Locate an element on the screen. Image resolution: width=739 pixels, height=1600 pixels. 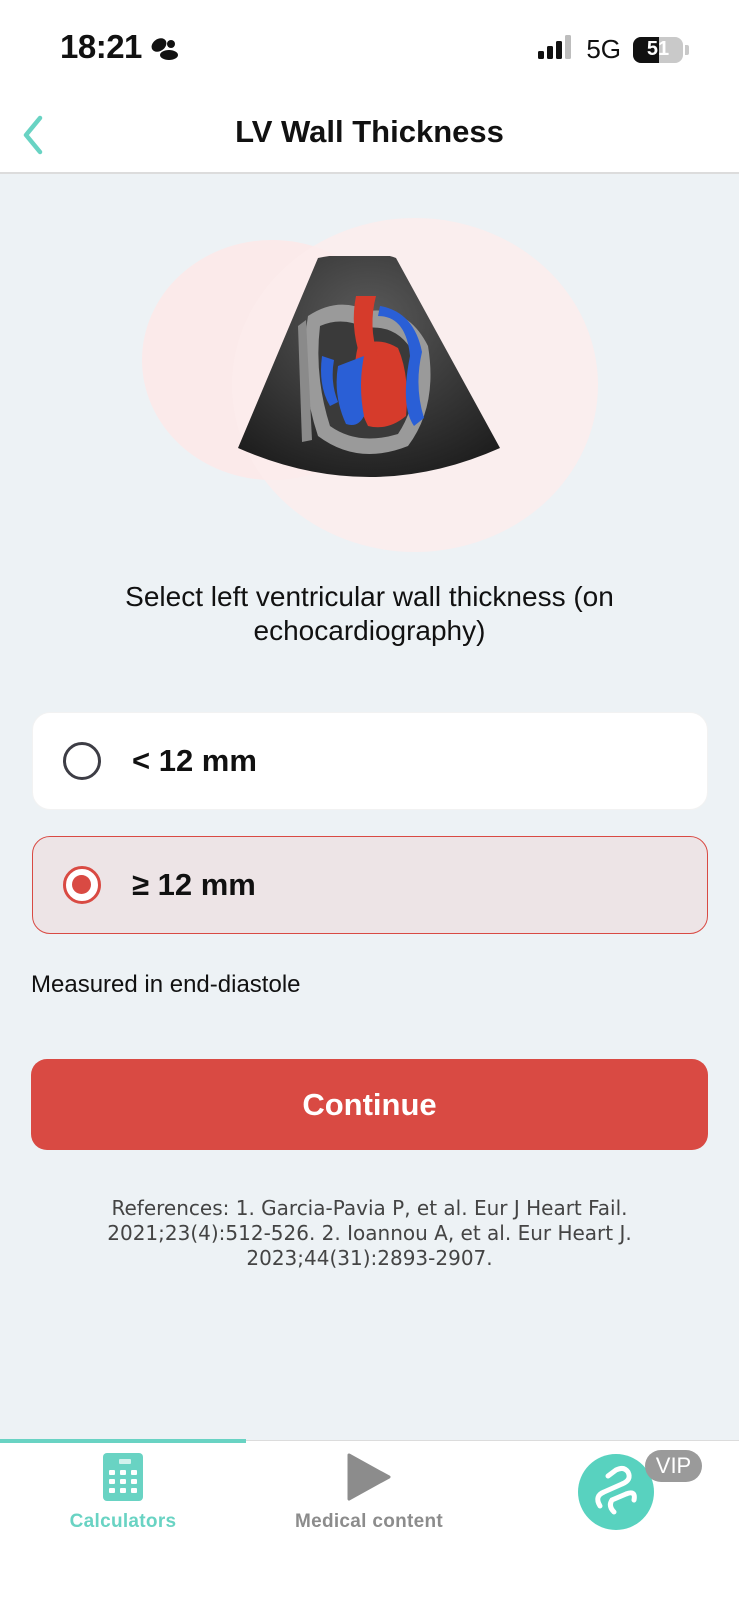
status-time: 18:21 is located at coordinates (101, 46).